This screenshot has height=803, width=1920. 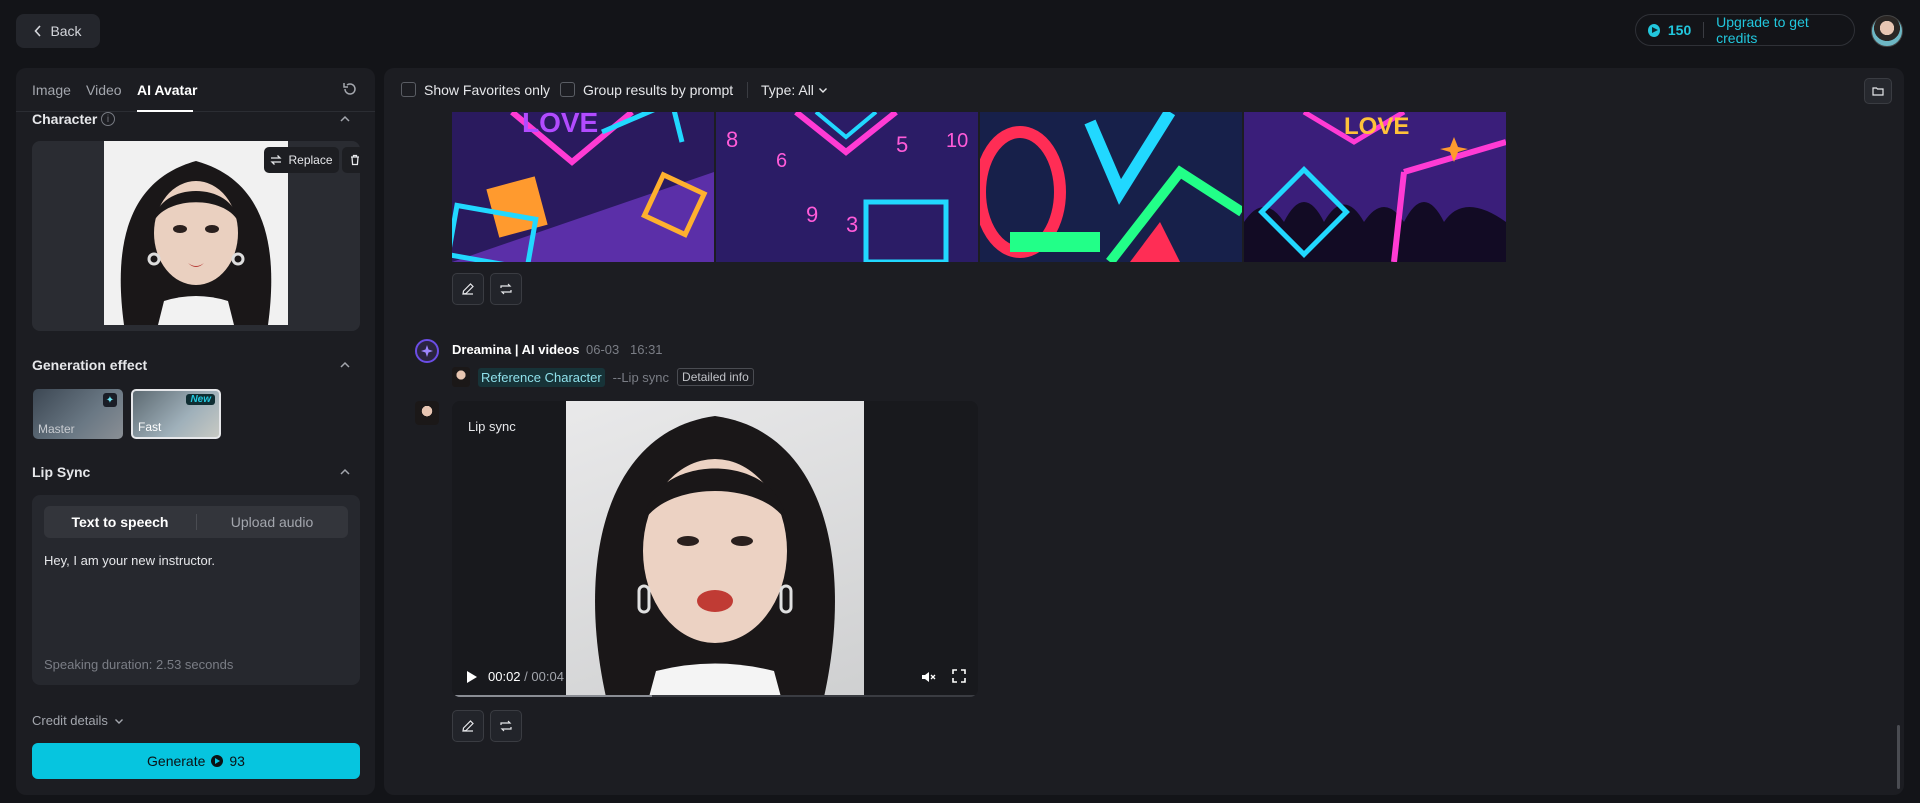 I want to click on effect-label: Master, so click(x=56, y=429).